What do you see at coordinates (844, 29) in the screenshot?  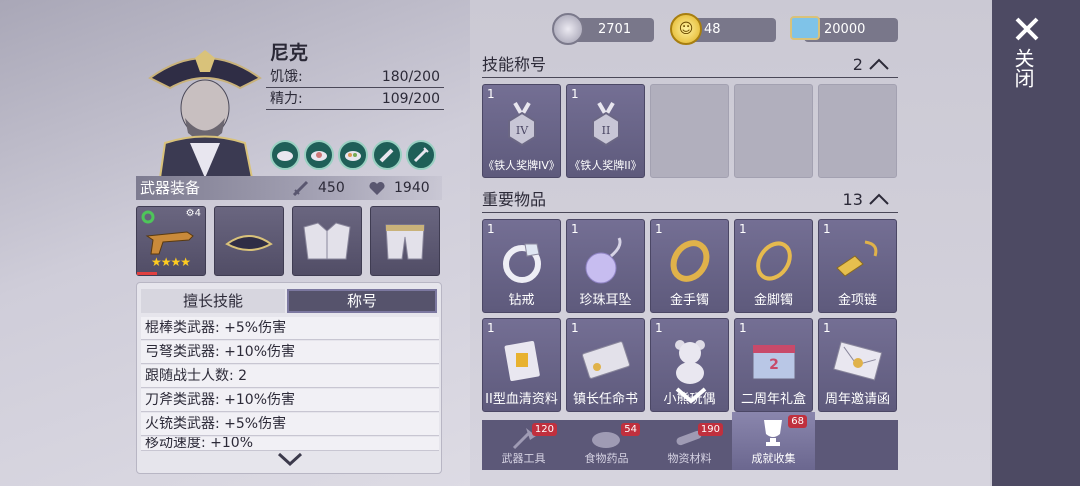 I see `ticket-currency: 20000` at bounding box center [844, 29].